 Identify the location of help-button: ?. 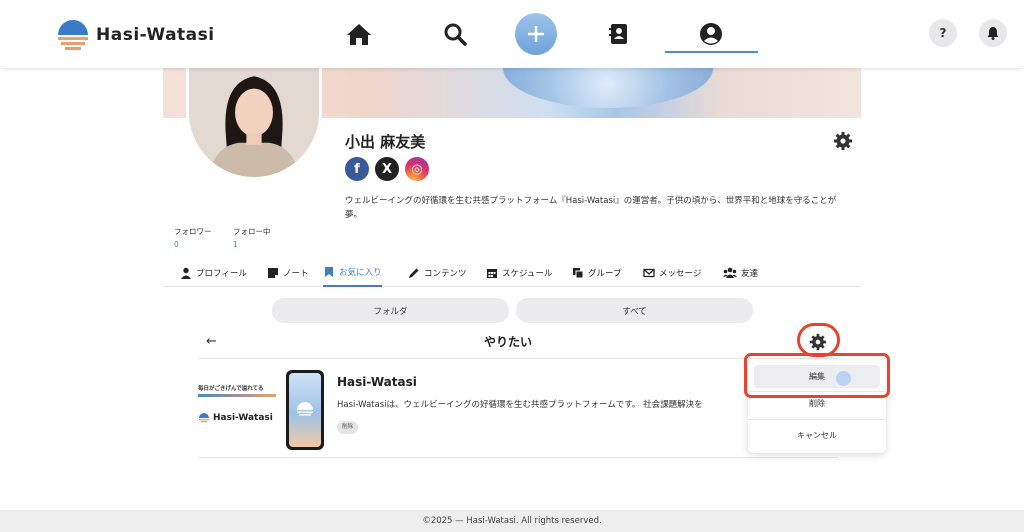
(943, 33).